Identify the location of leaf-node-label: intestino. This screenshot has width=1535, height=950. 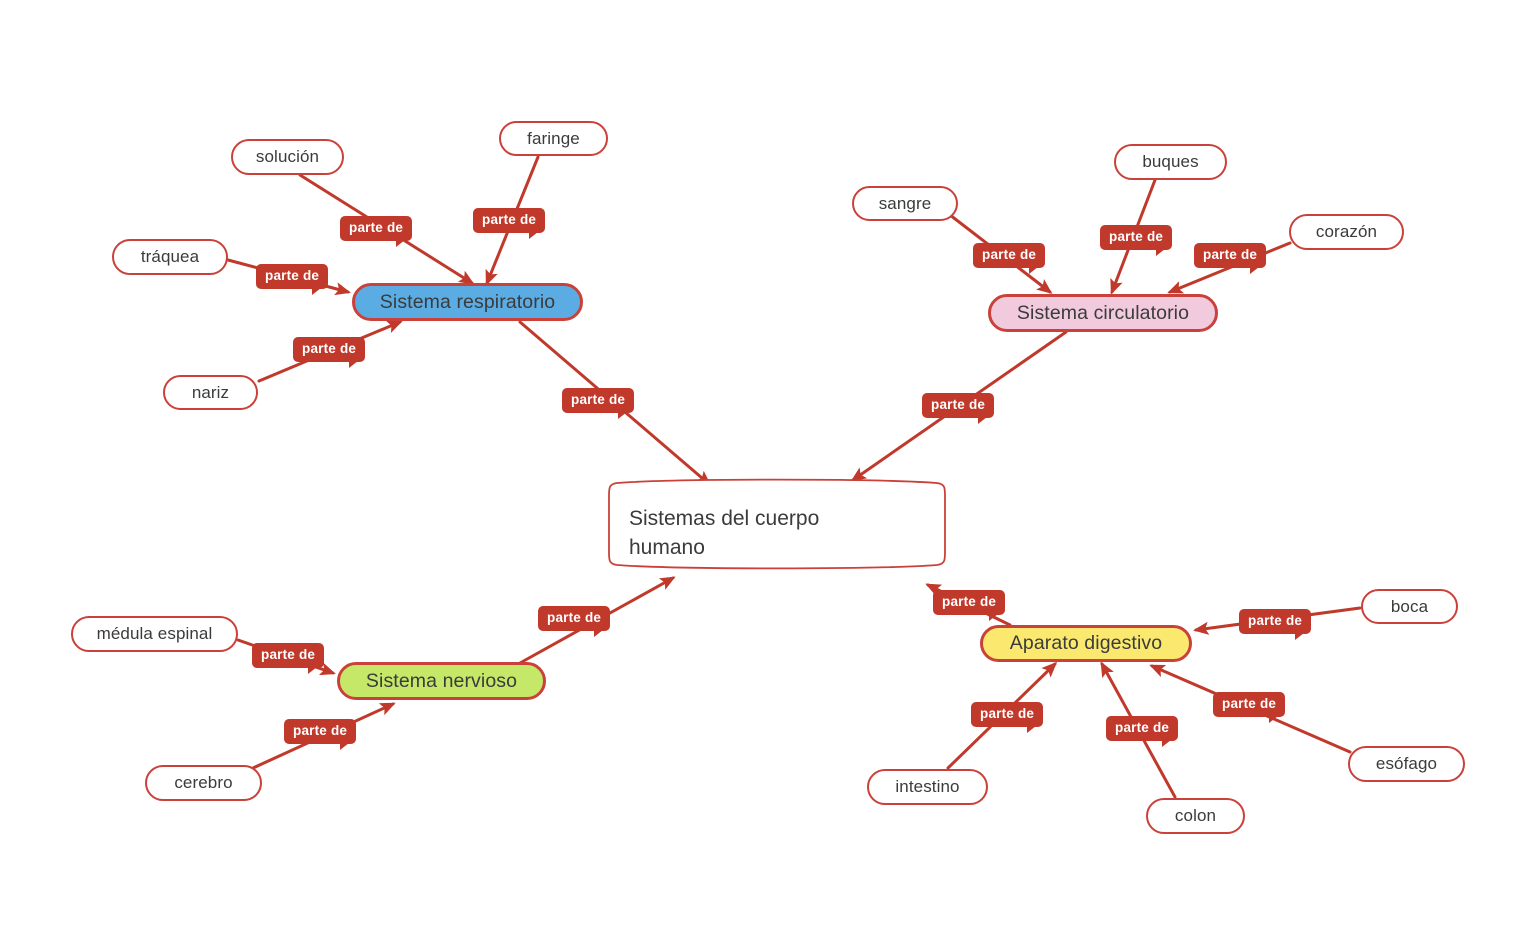
(927, 786).